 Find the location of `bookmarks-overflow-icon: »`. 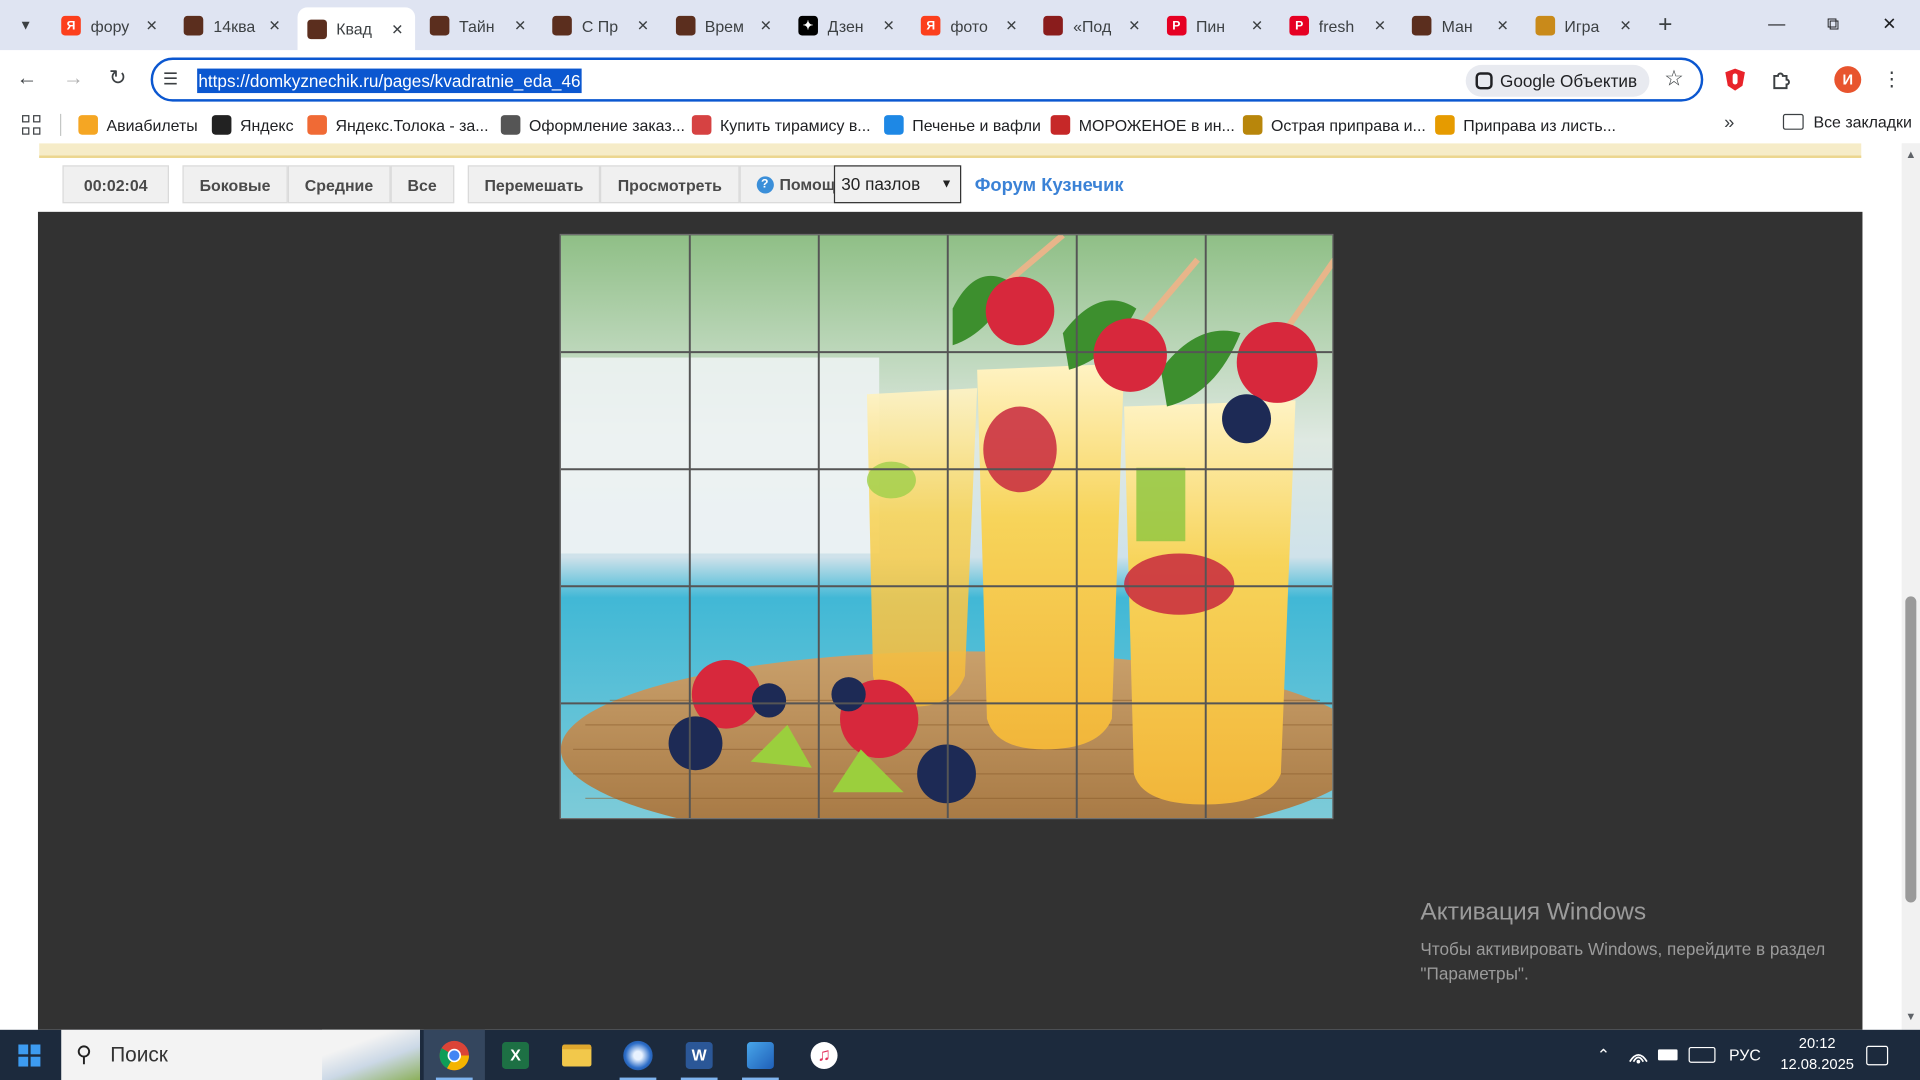

bookmarks-overflow-icon: » is located at coordinates (1729, 123).